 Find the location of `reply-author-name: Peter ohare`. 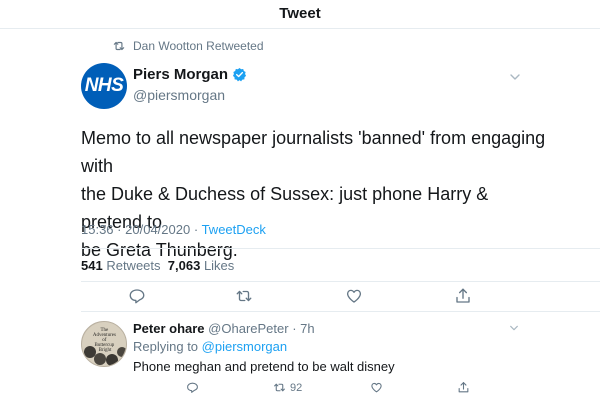

reply-author-name: Peter ohare is located at coordinates (169, 328).